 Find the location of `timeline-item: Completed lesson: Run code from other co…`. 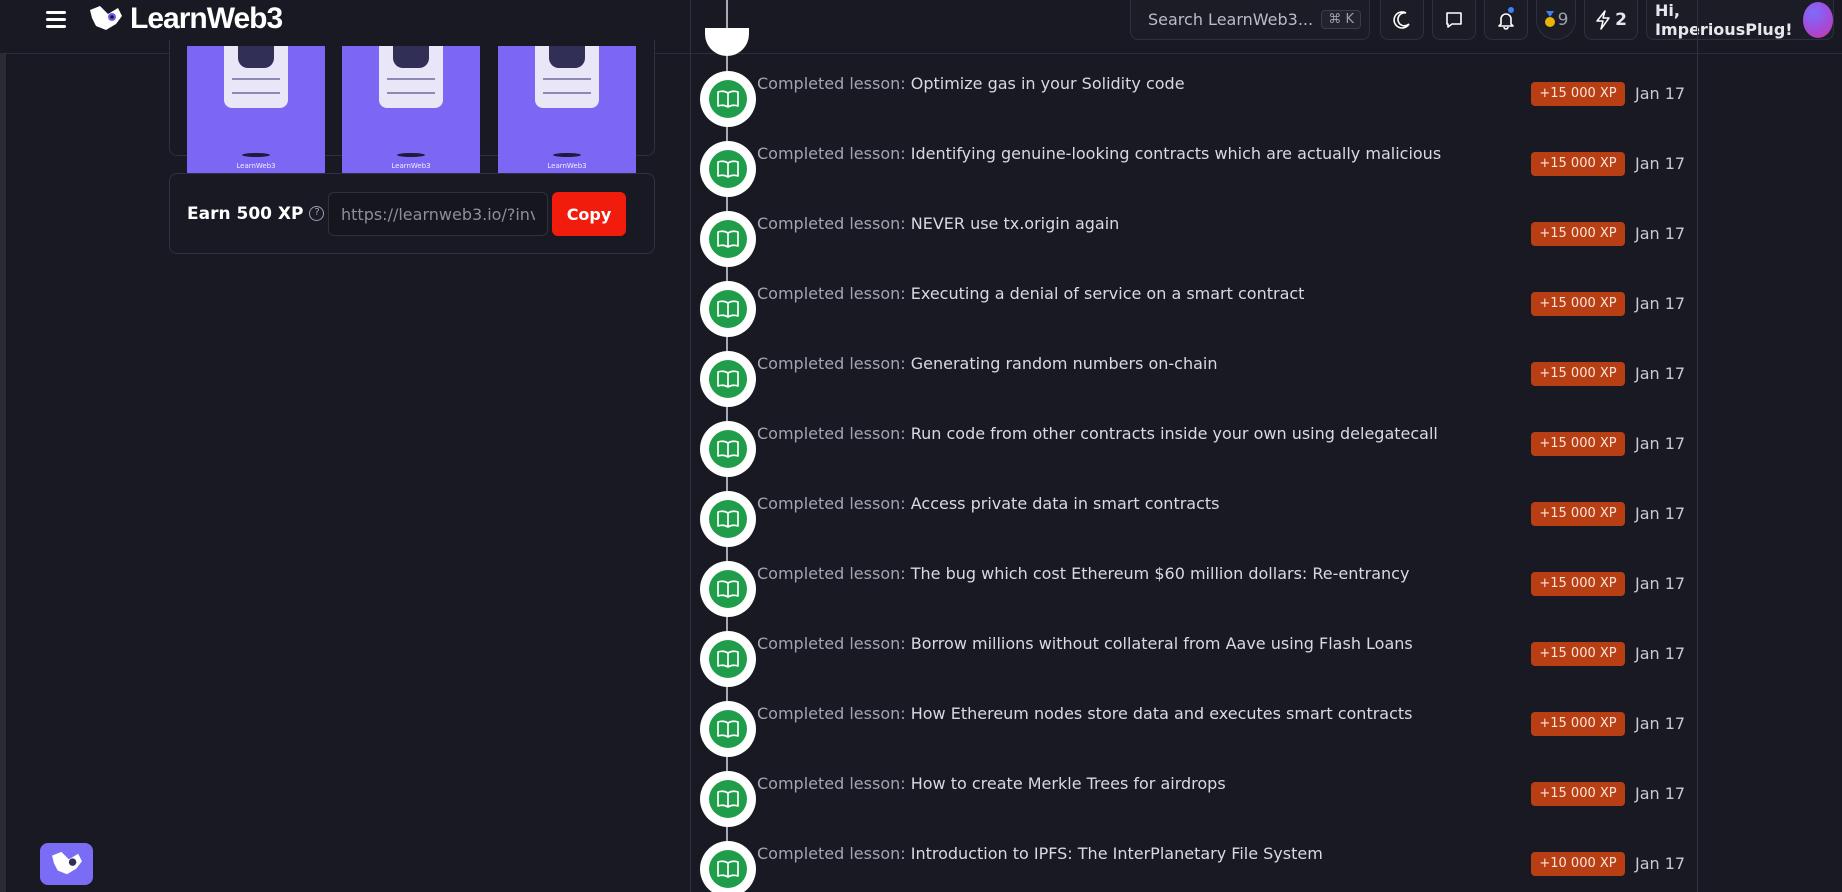

timeline-item: Completed lesson: Run code from other co… is located at coordinates (1194, 449).